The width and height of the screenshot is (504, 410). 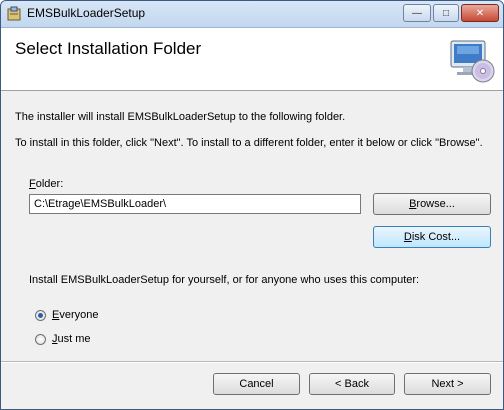 What do you see at coordinates (46, 184) in the screenshot?
I see `folder-label: Folder:` at bounding box center [46, 184].